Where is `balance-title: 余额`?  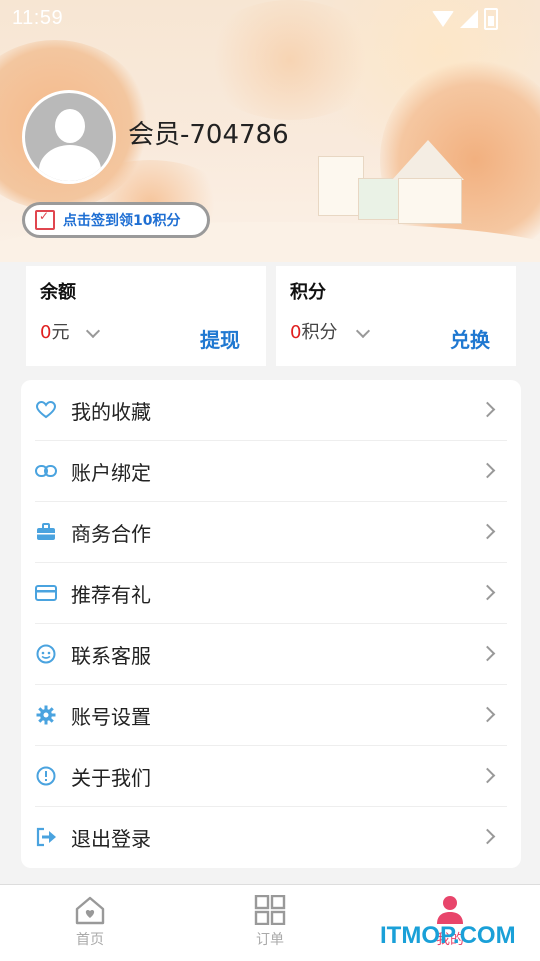 balance-title: 余额 is located at coordinates (58, 292).